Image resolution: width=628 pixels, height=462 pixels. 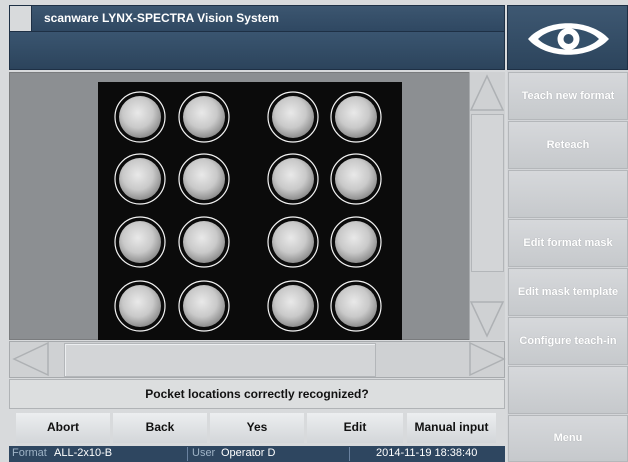 I want to click on eye-logo-icon, so click(x=568, y=39).